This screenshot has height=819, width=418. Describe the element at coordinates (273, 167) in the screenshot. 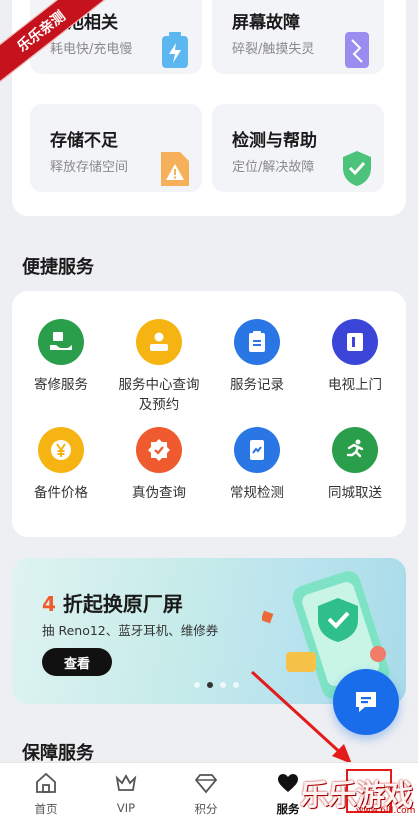

I see `issue-card-subtitle: 定位/解决故障` at that location.